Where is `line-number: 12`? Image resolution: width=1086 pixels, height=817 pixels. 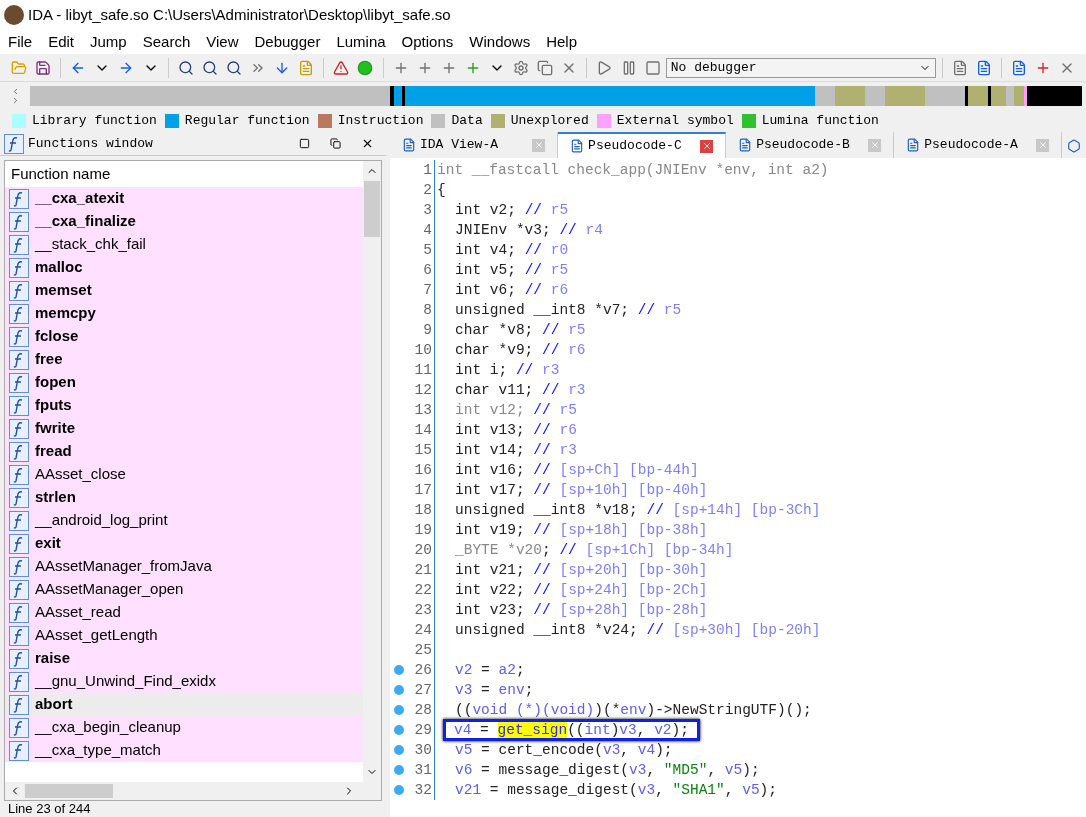
line-number: 12 is located at coordinates (423, 390).